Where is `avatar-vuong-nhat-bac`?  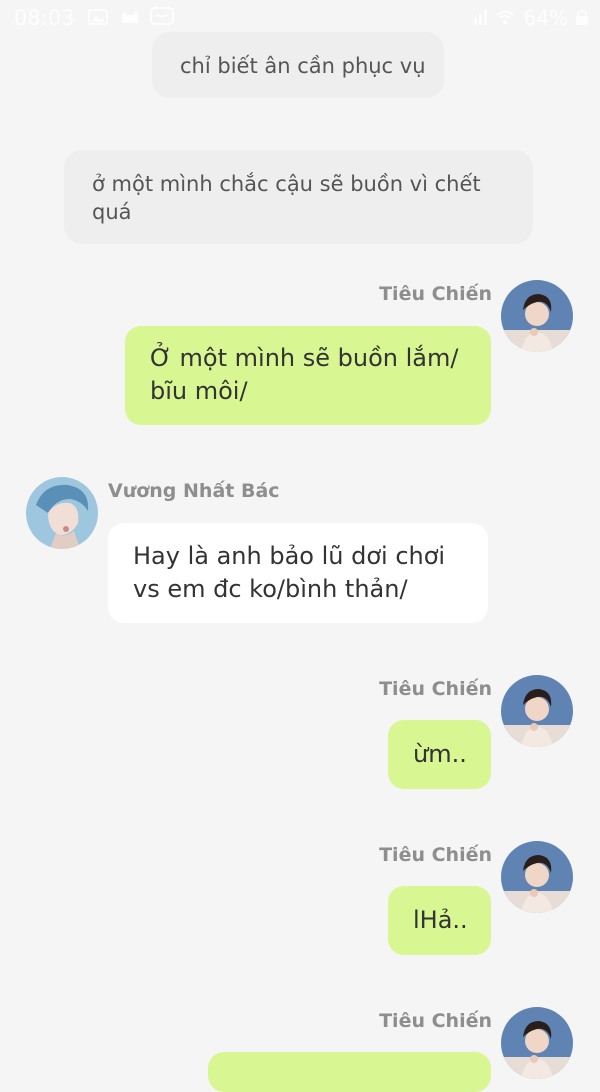 avatar-vuong-nhat-bac is located at coordinates (62, 513).